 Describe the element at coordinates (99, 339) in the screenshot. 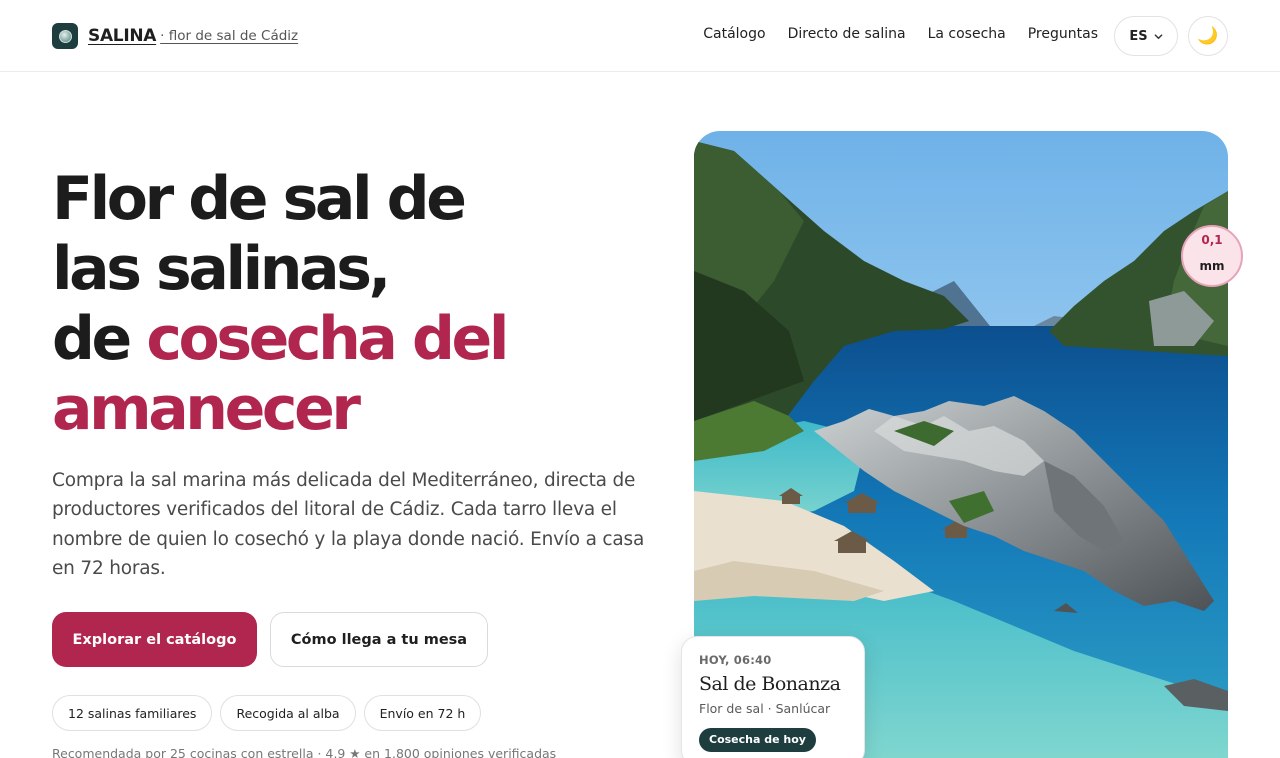

I see `hero-title-plain: de` at that location.